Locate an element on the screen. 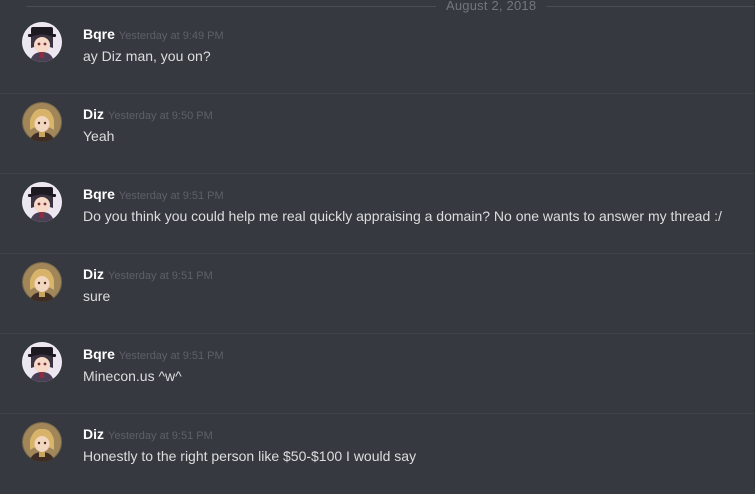  message-header: Bqre Yesterday at 9:49 PM is located at coordinates (153, 35).